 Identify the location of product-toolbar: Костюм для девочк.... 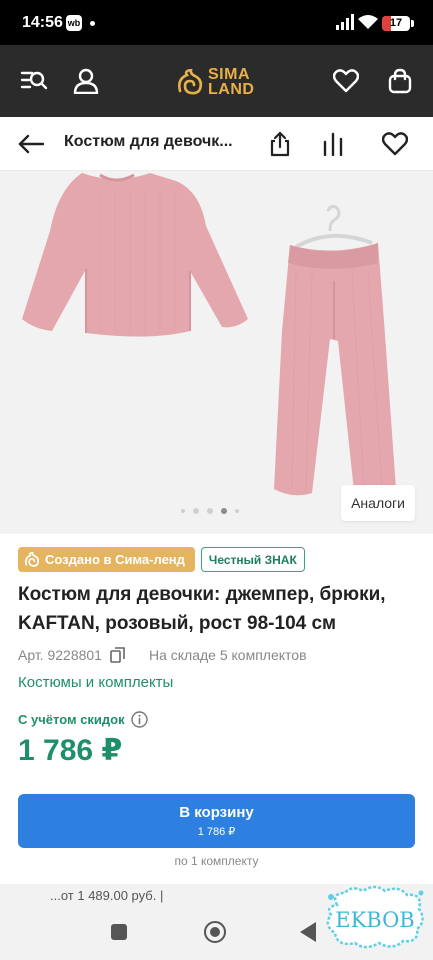
(216, 144).